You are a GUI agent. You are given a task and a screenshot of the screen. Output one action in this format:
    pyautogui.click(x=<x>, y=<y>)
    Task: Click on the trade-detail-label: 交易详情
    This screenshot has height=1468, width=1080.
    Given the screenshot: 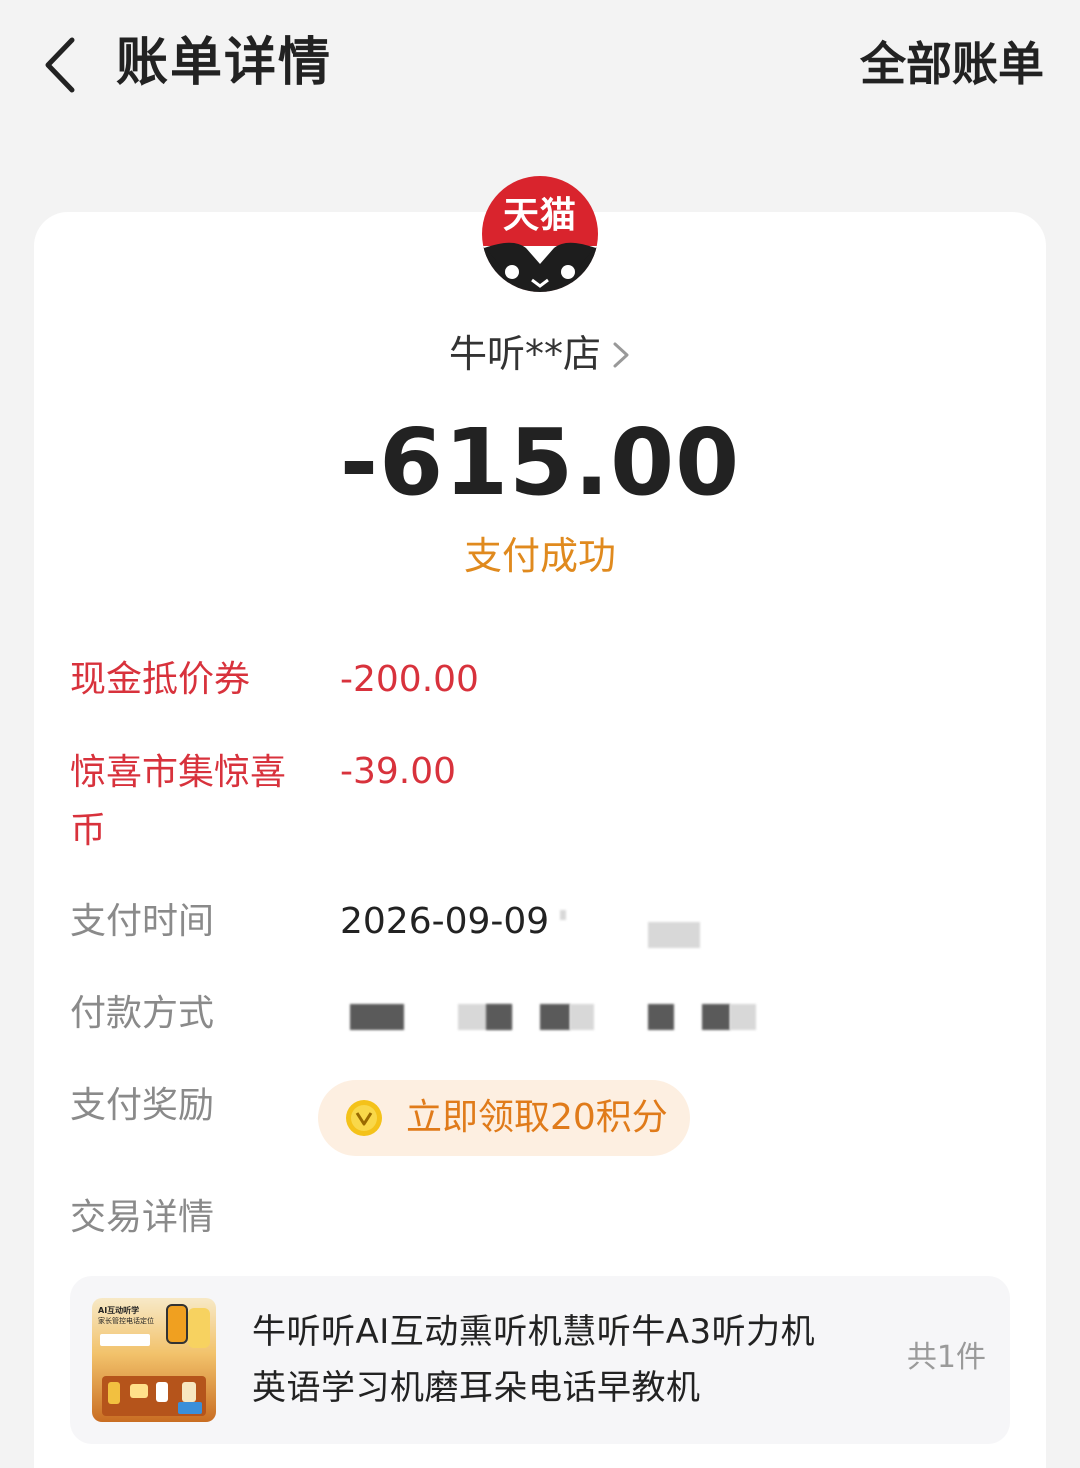 What is the action you would take?
    pyautogui.click(x=142, y=1217)
    